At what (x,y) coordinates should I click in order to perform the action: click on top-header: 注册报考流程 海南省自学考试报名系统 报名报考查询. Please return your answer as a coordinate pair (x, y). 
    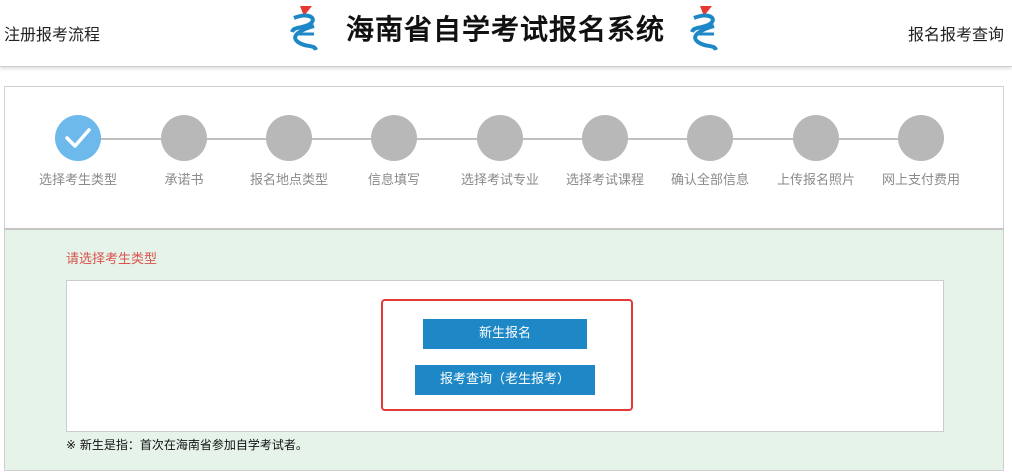
    Looking at the image, I should click on (506, 33).